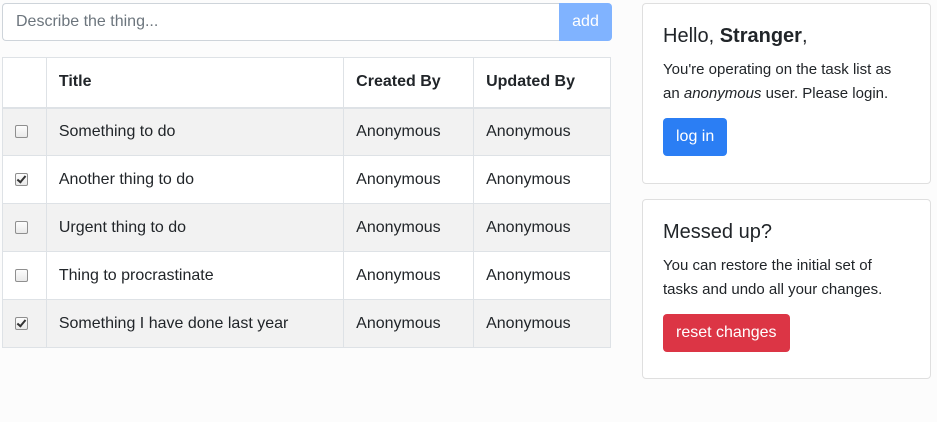  What do you see at coordinates (726, 333) in the screenshot?
I see `reset-changes-button: reset changes` at bounding box center [726, 333].